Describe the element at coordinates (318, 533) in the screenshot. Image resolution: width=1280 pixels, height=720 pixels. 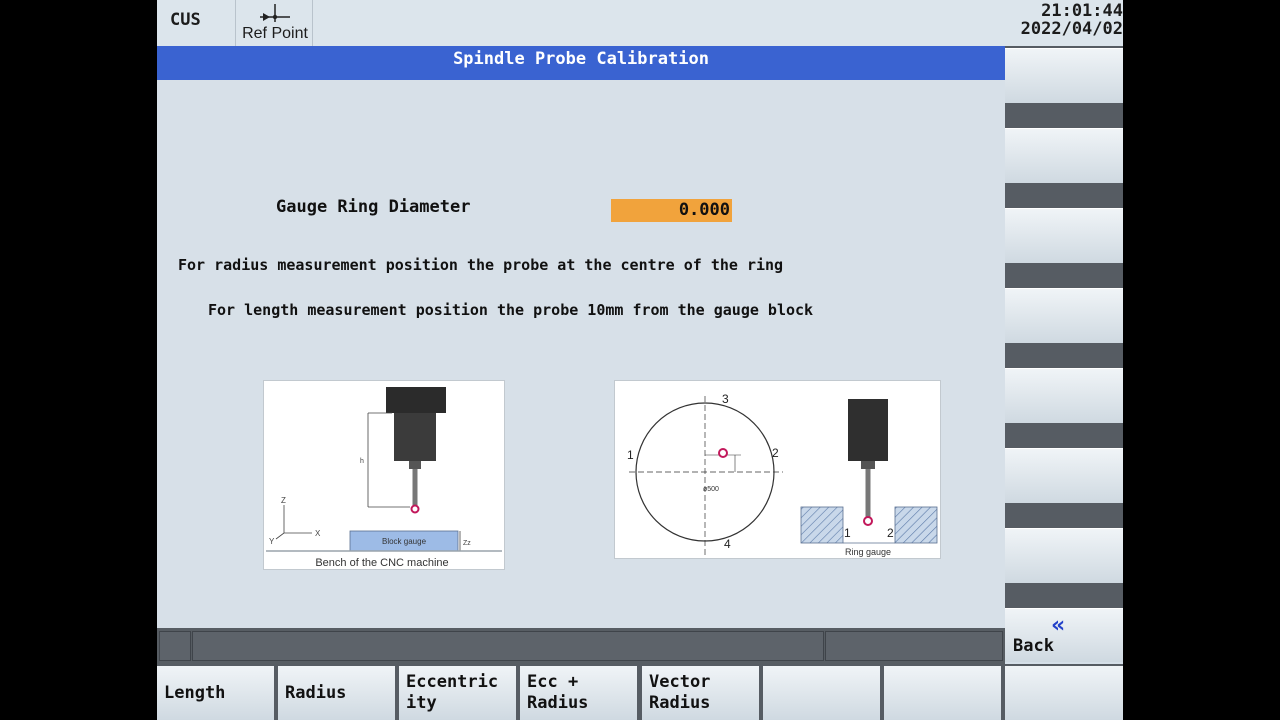
I see `svg-text: X` at that location.